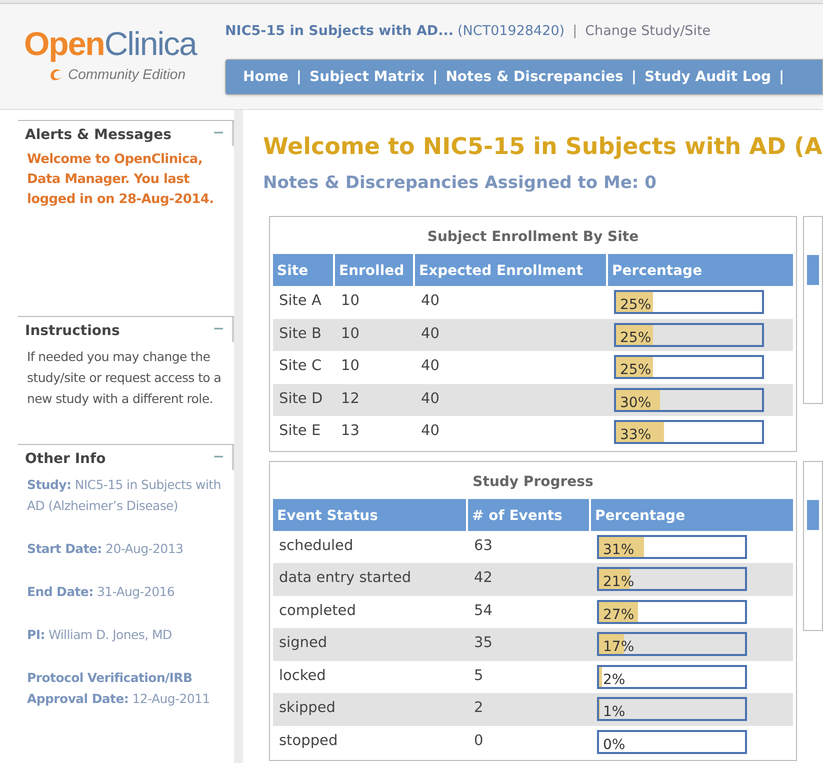 The image size is (823, 763). Describe the element at coordinates (614, 744) in the screenshot. I see `percentage-value: 0%` at that location.